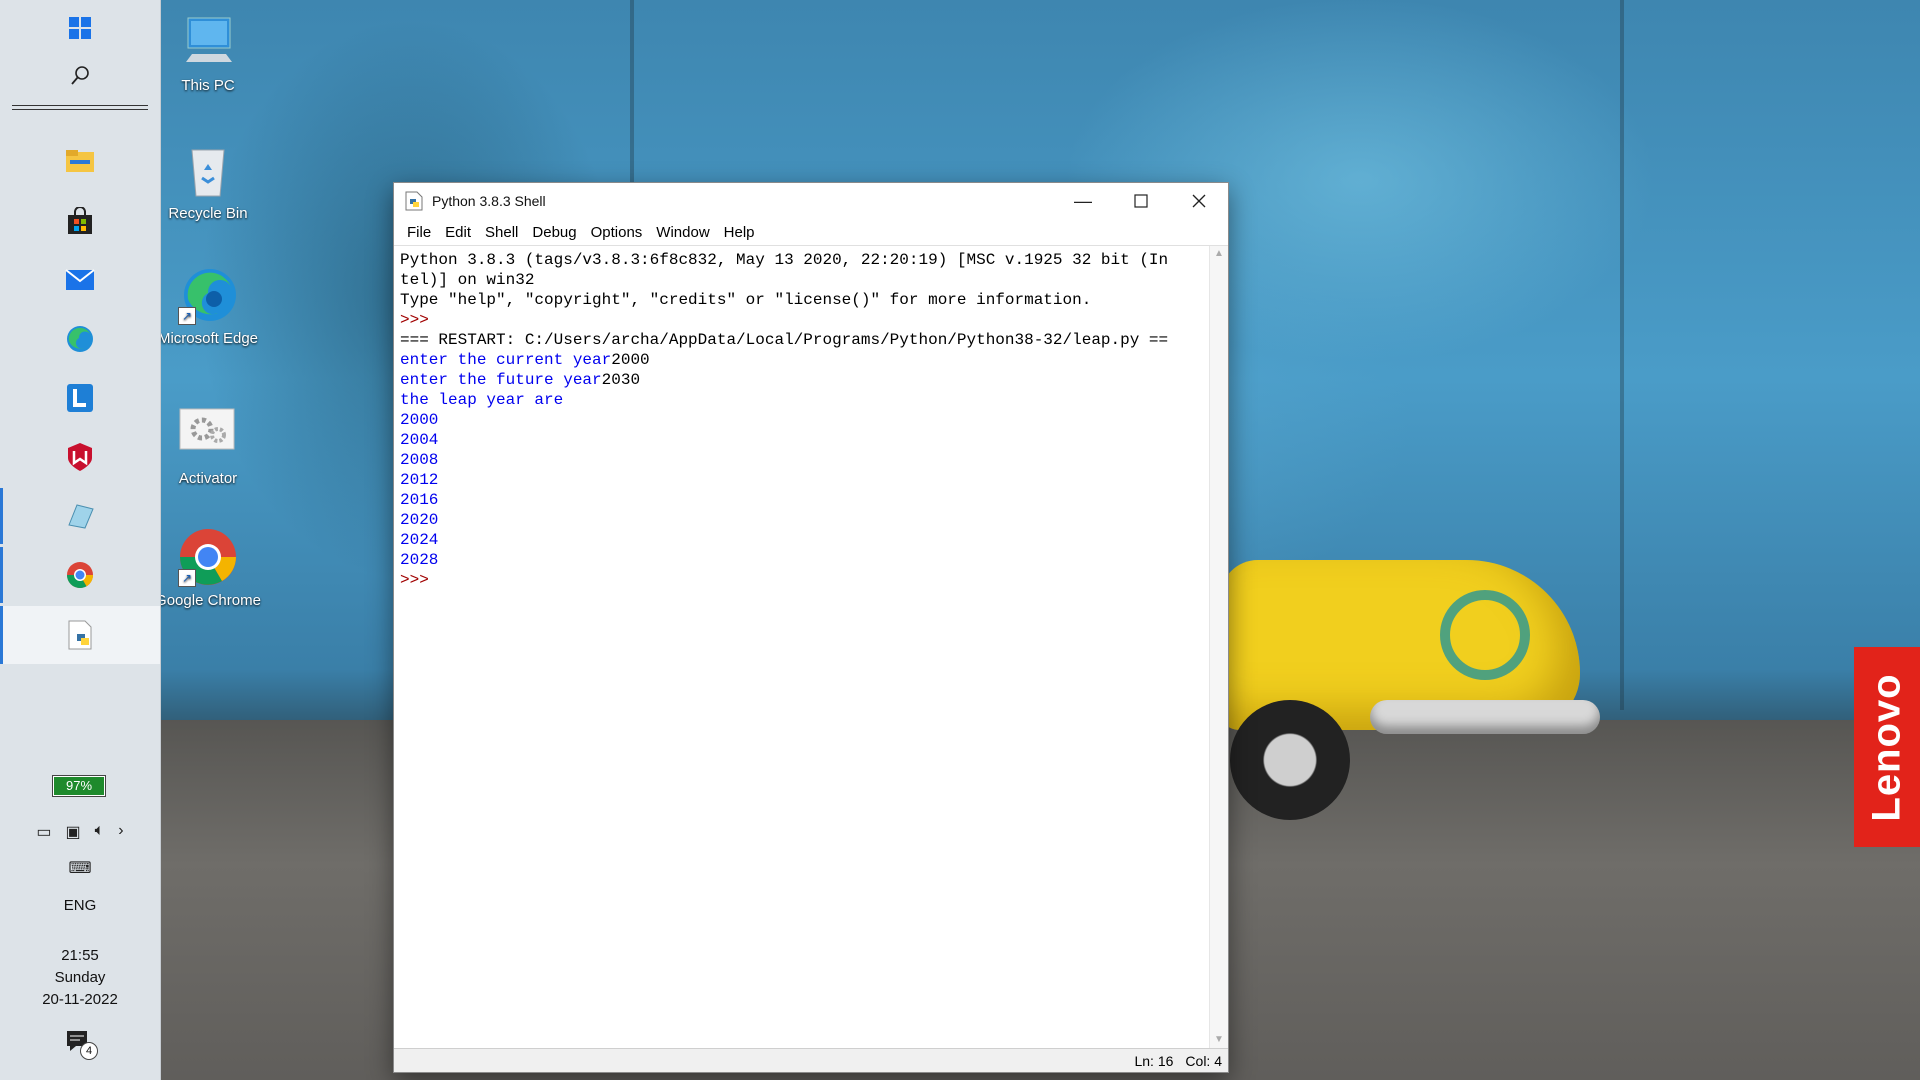 The height and width of the screenshot is (1080, 1920). What do you see at coordinates (419, 500) in the screenshot?
I see `shell-line: 2016` at bounding box center [419, 500].